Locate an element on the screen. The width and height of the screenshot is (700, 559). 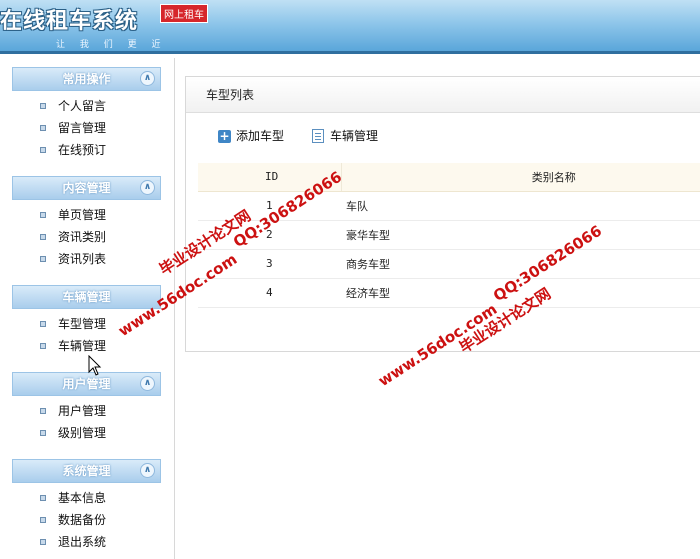
sidebar-item-user-management: 用户管理 is located at coordinates (86, 411).